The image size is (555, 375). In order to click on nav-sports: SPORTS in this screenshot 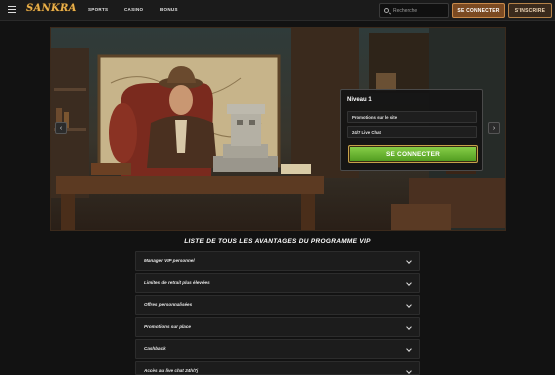, I will do `click(98, 9)`.